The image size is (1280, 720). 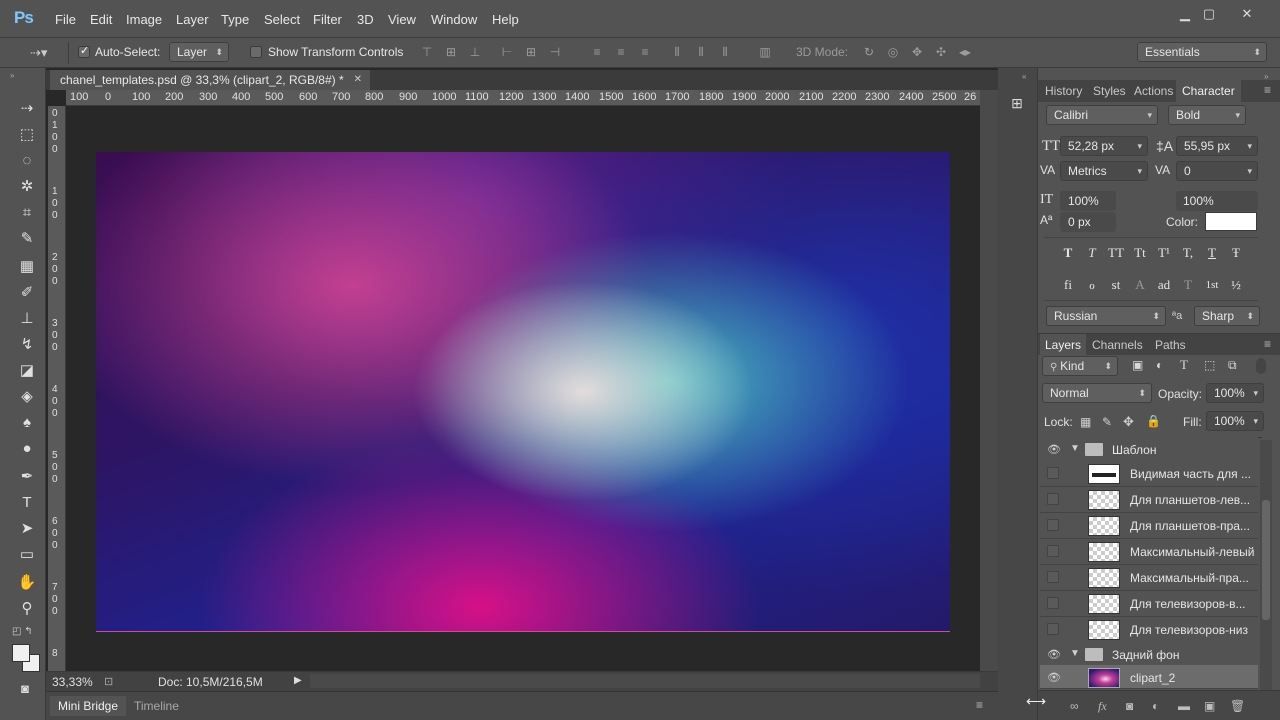 I want to click on 3d-rotate-icon: ↻, so click(x=869, y=52).